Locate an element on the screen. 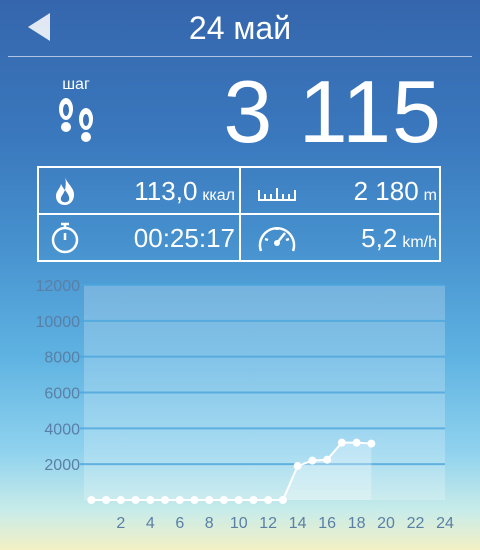  speed-cell: 5,2 km/h is located at coordinates (341, 237).